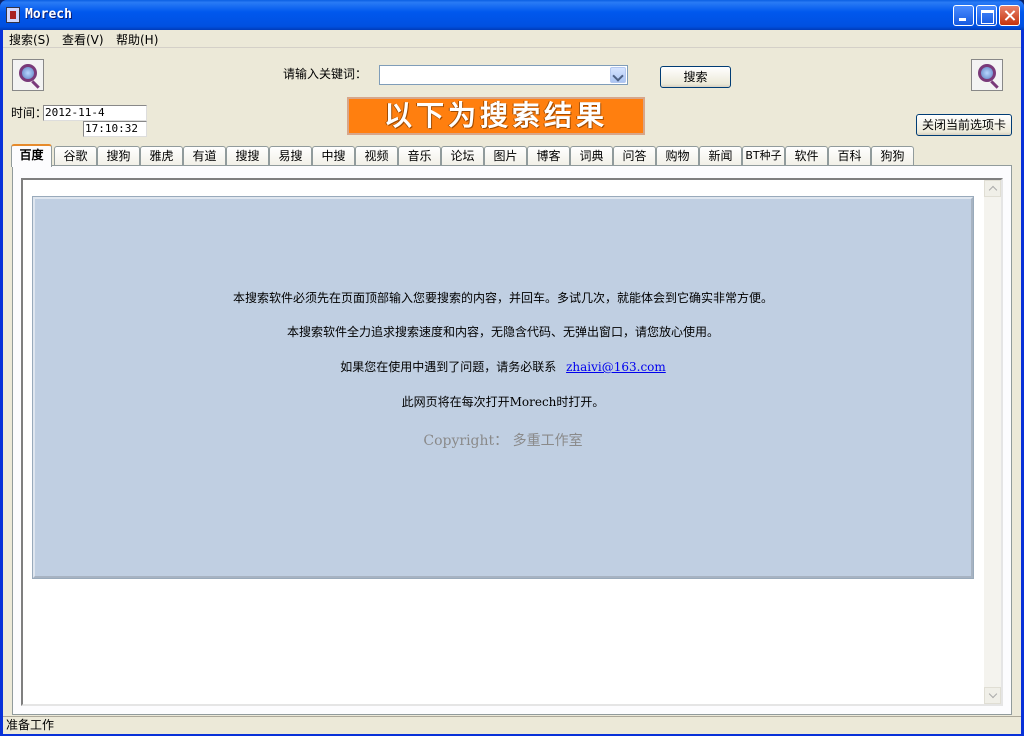  Describe the element at coordinates (720, 156) in the screenshot. I see `tab-news: 新闻` at that location.